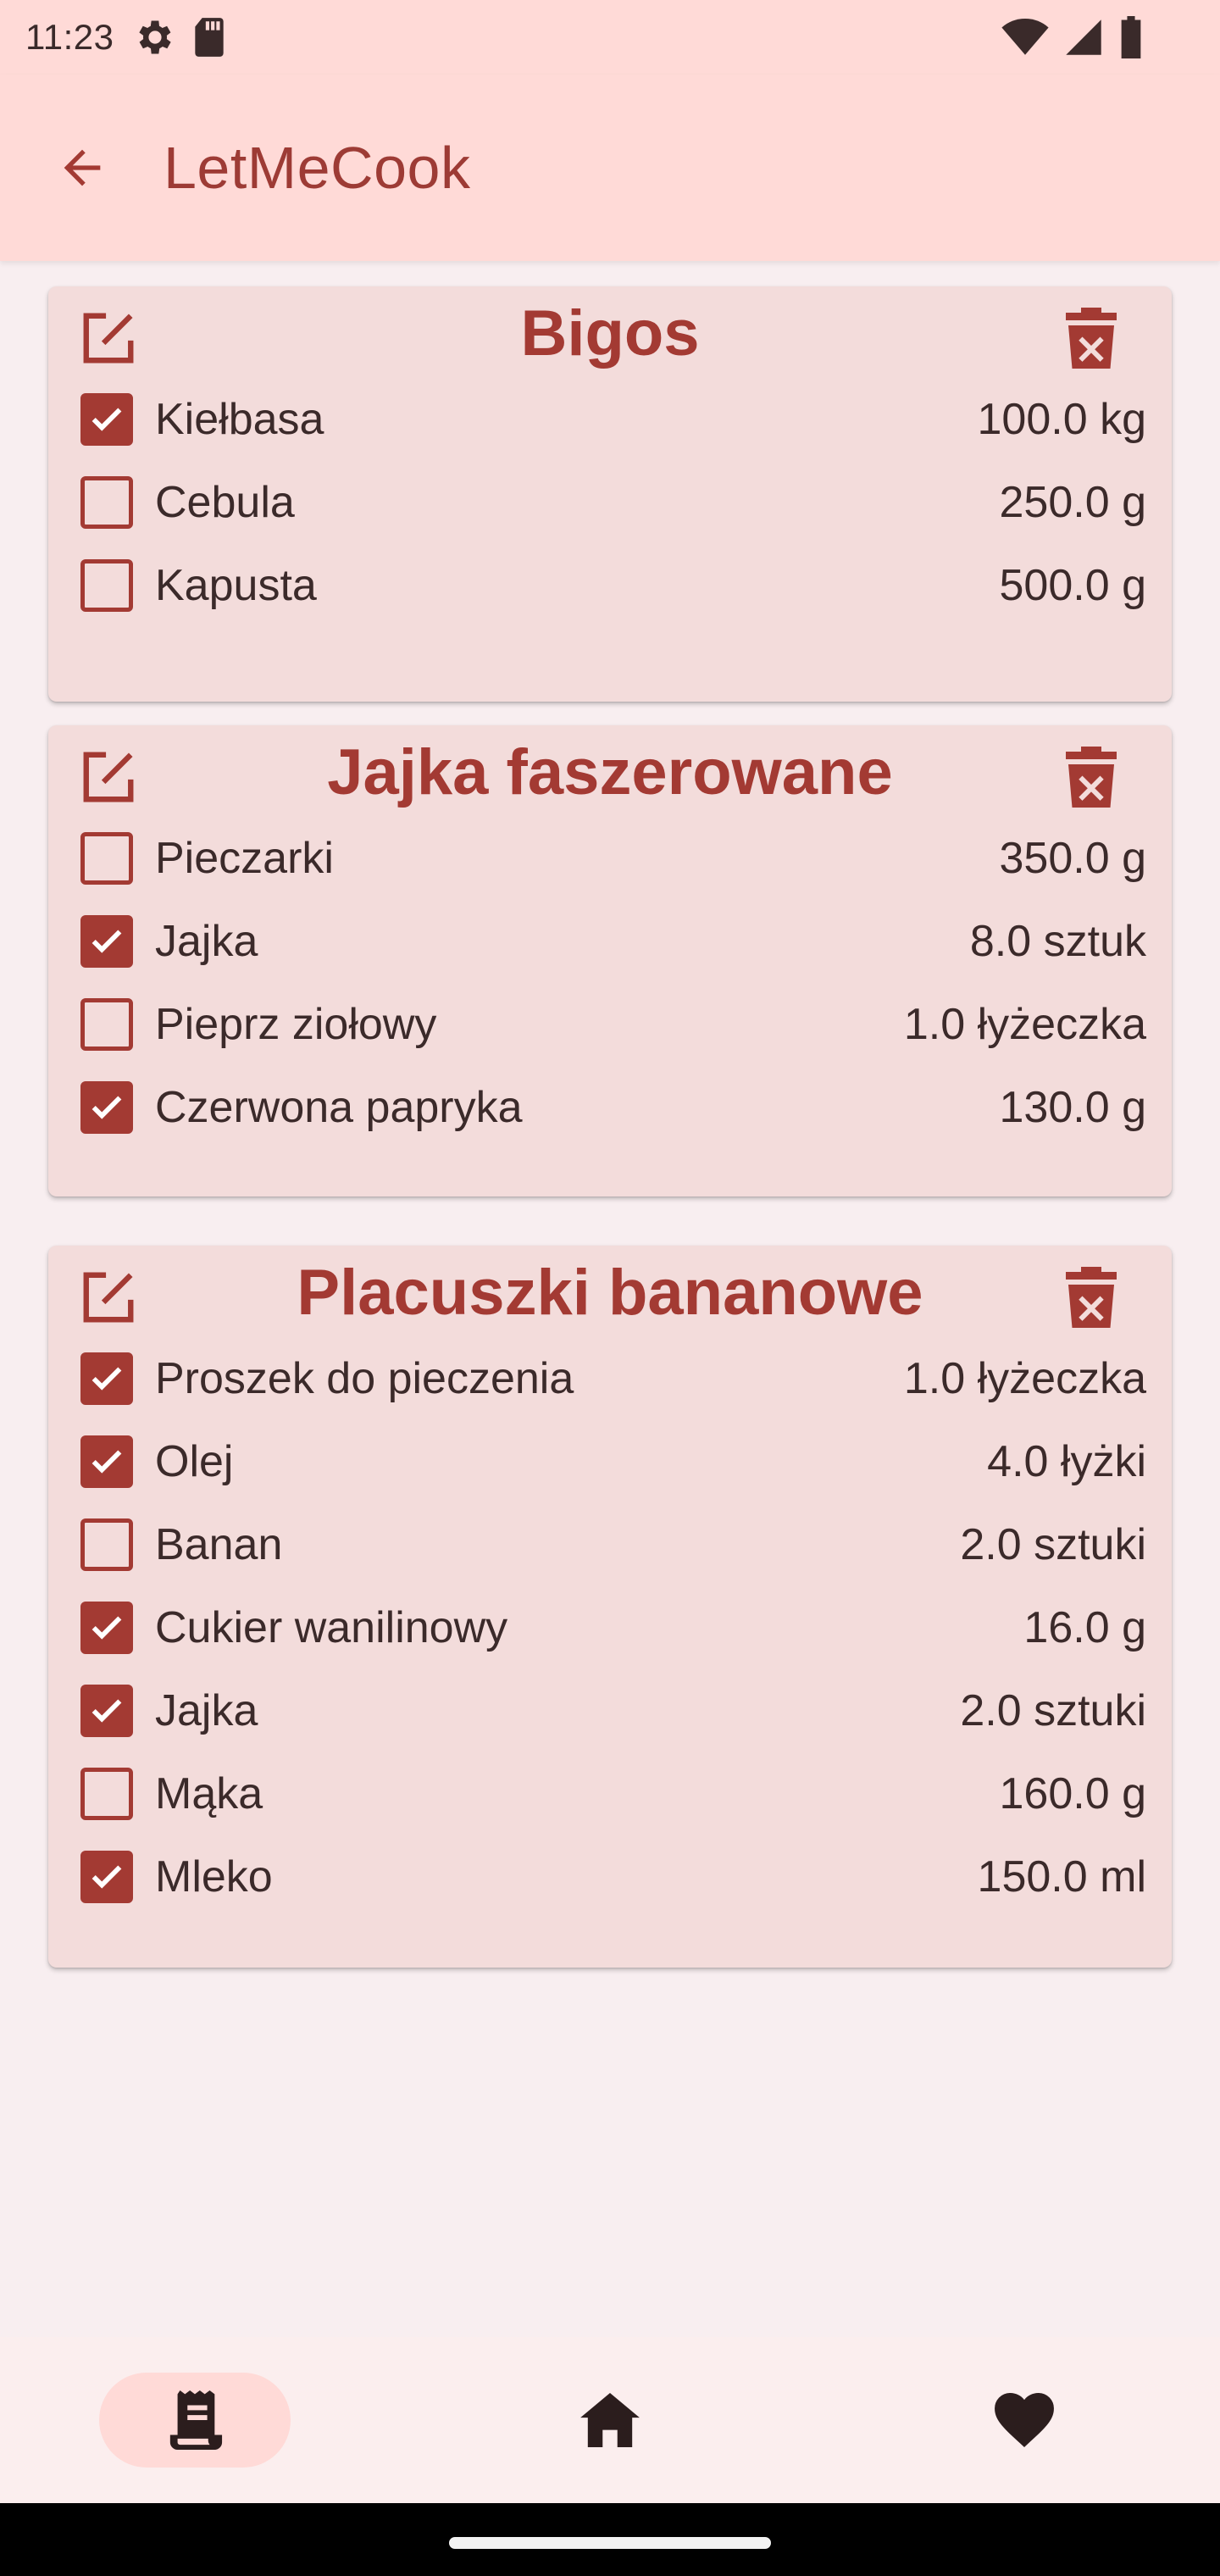  I want to click on system-gesture-bar, so click(610, 2539).